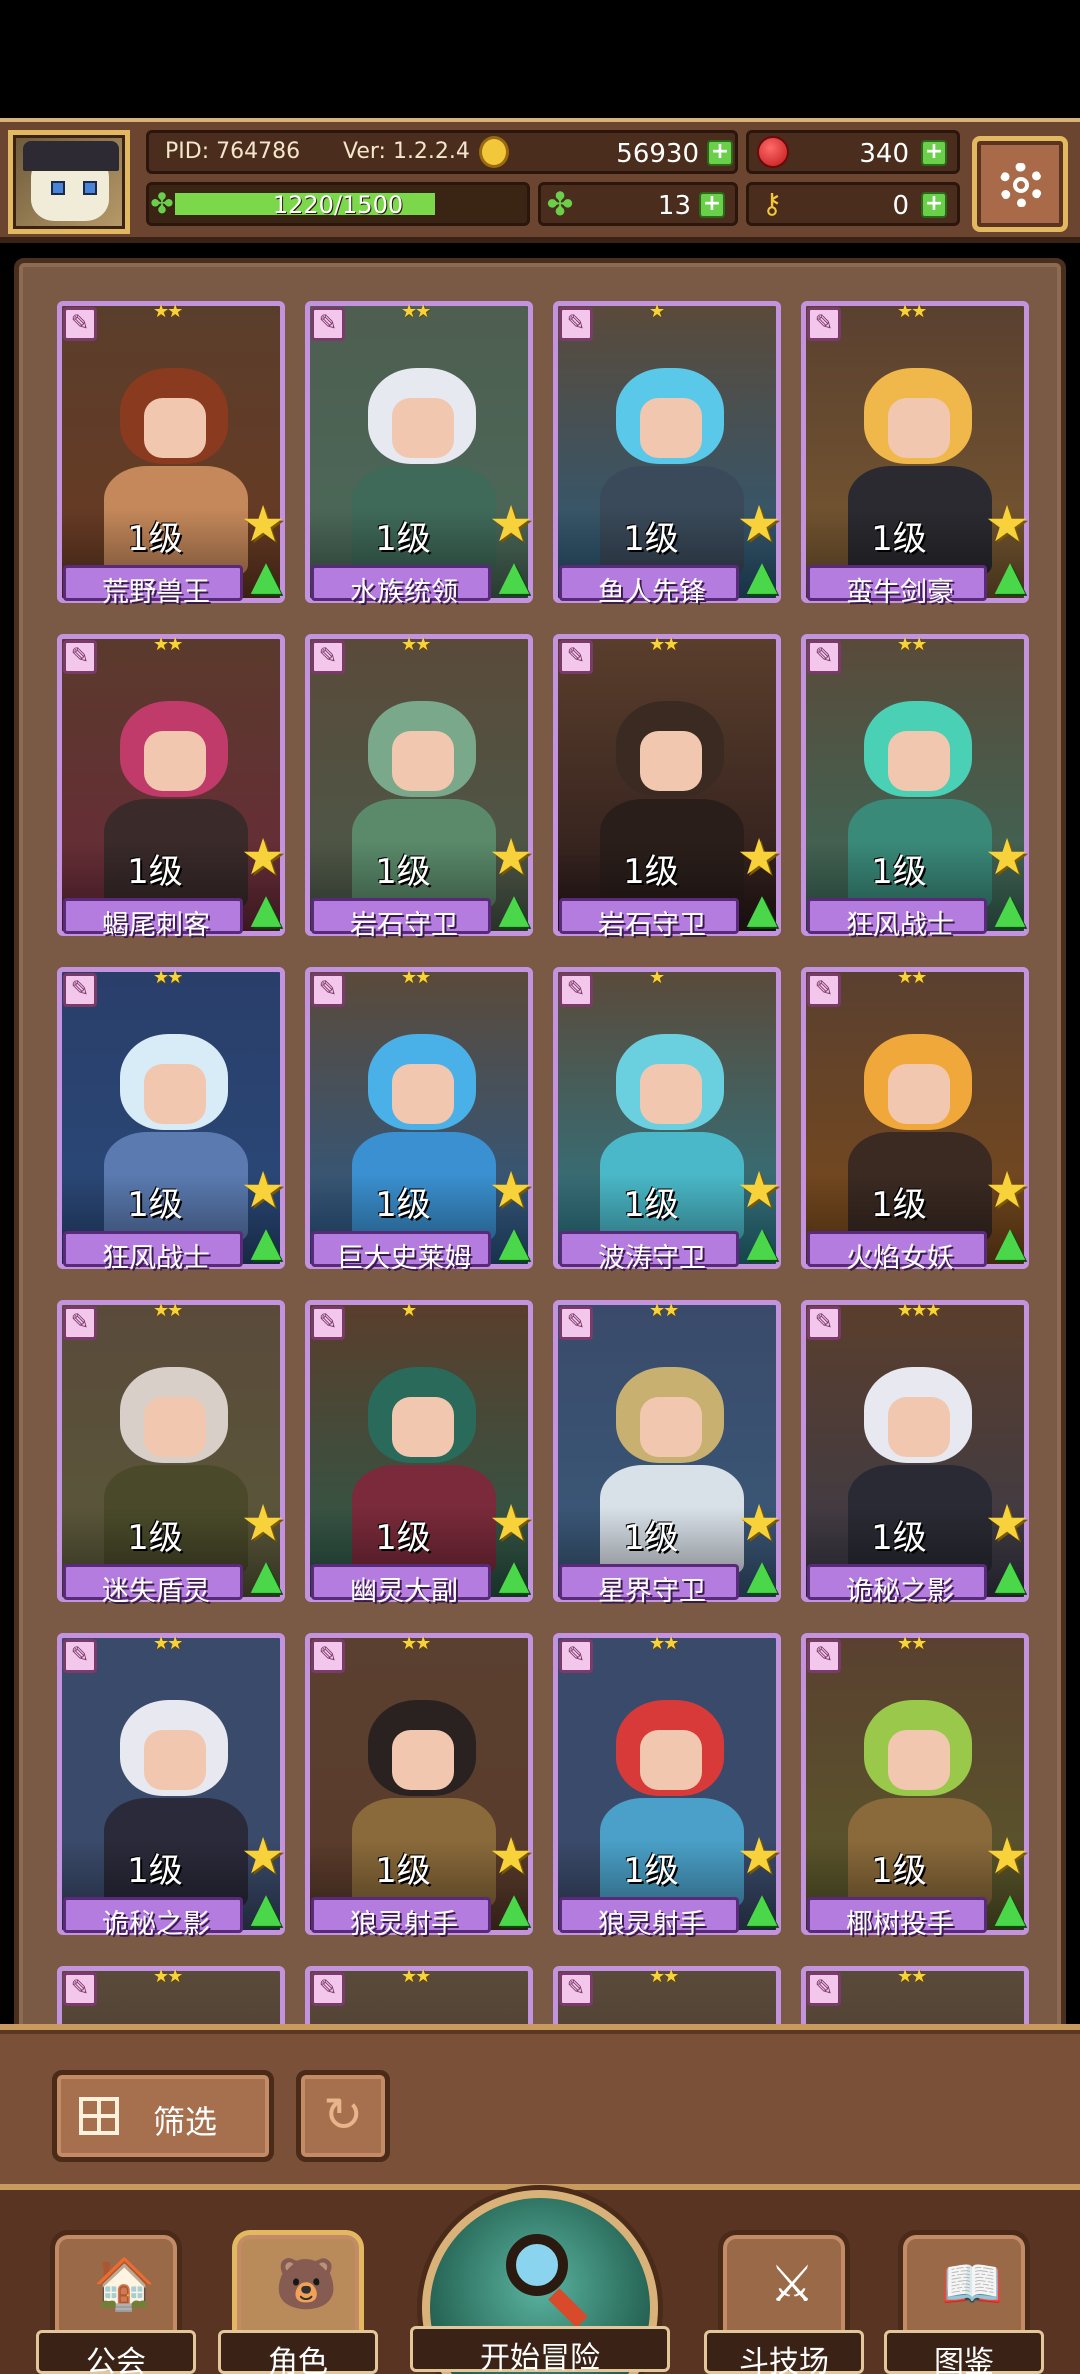 The image size is (1080, 2374). Describe the element at coordinates (343, 2116) in the screenshot. I see `refresh-button: ↻` at that location.